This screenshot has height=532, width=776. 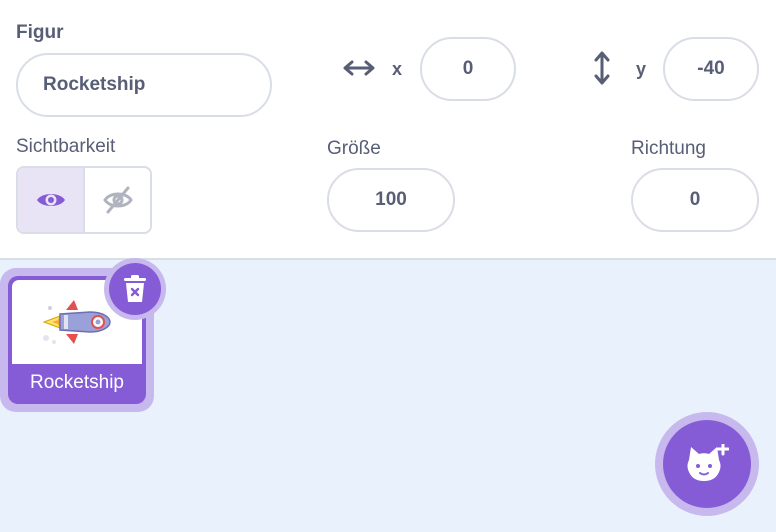 What do you see at coordinates (668, 148) in the screenshot?
I see `direction-label: Richtung` at bounding box center [668, 148].